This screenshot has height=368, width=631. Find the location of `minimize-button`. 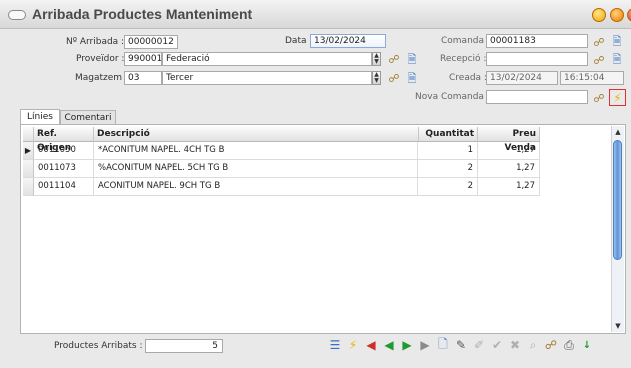

minimize-button is located at coordinates (599, 15).